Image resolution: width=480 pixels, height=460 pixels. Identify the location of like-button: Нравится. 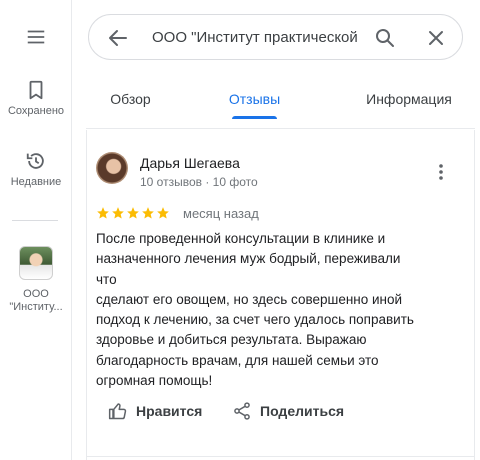
(155, 411).